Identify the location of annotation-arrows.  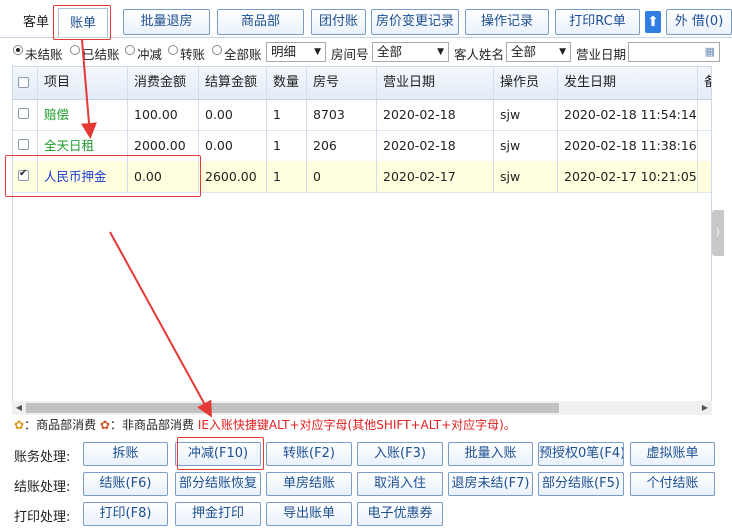
(146, 228).